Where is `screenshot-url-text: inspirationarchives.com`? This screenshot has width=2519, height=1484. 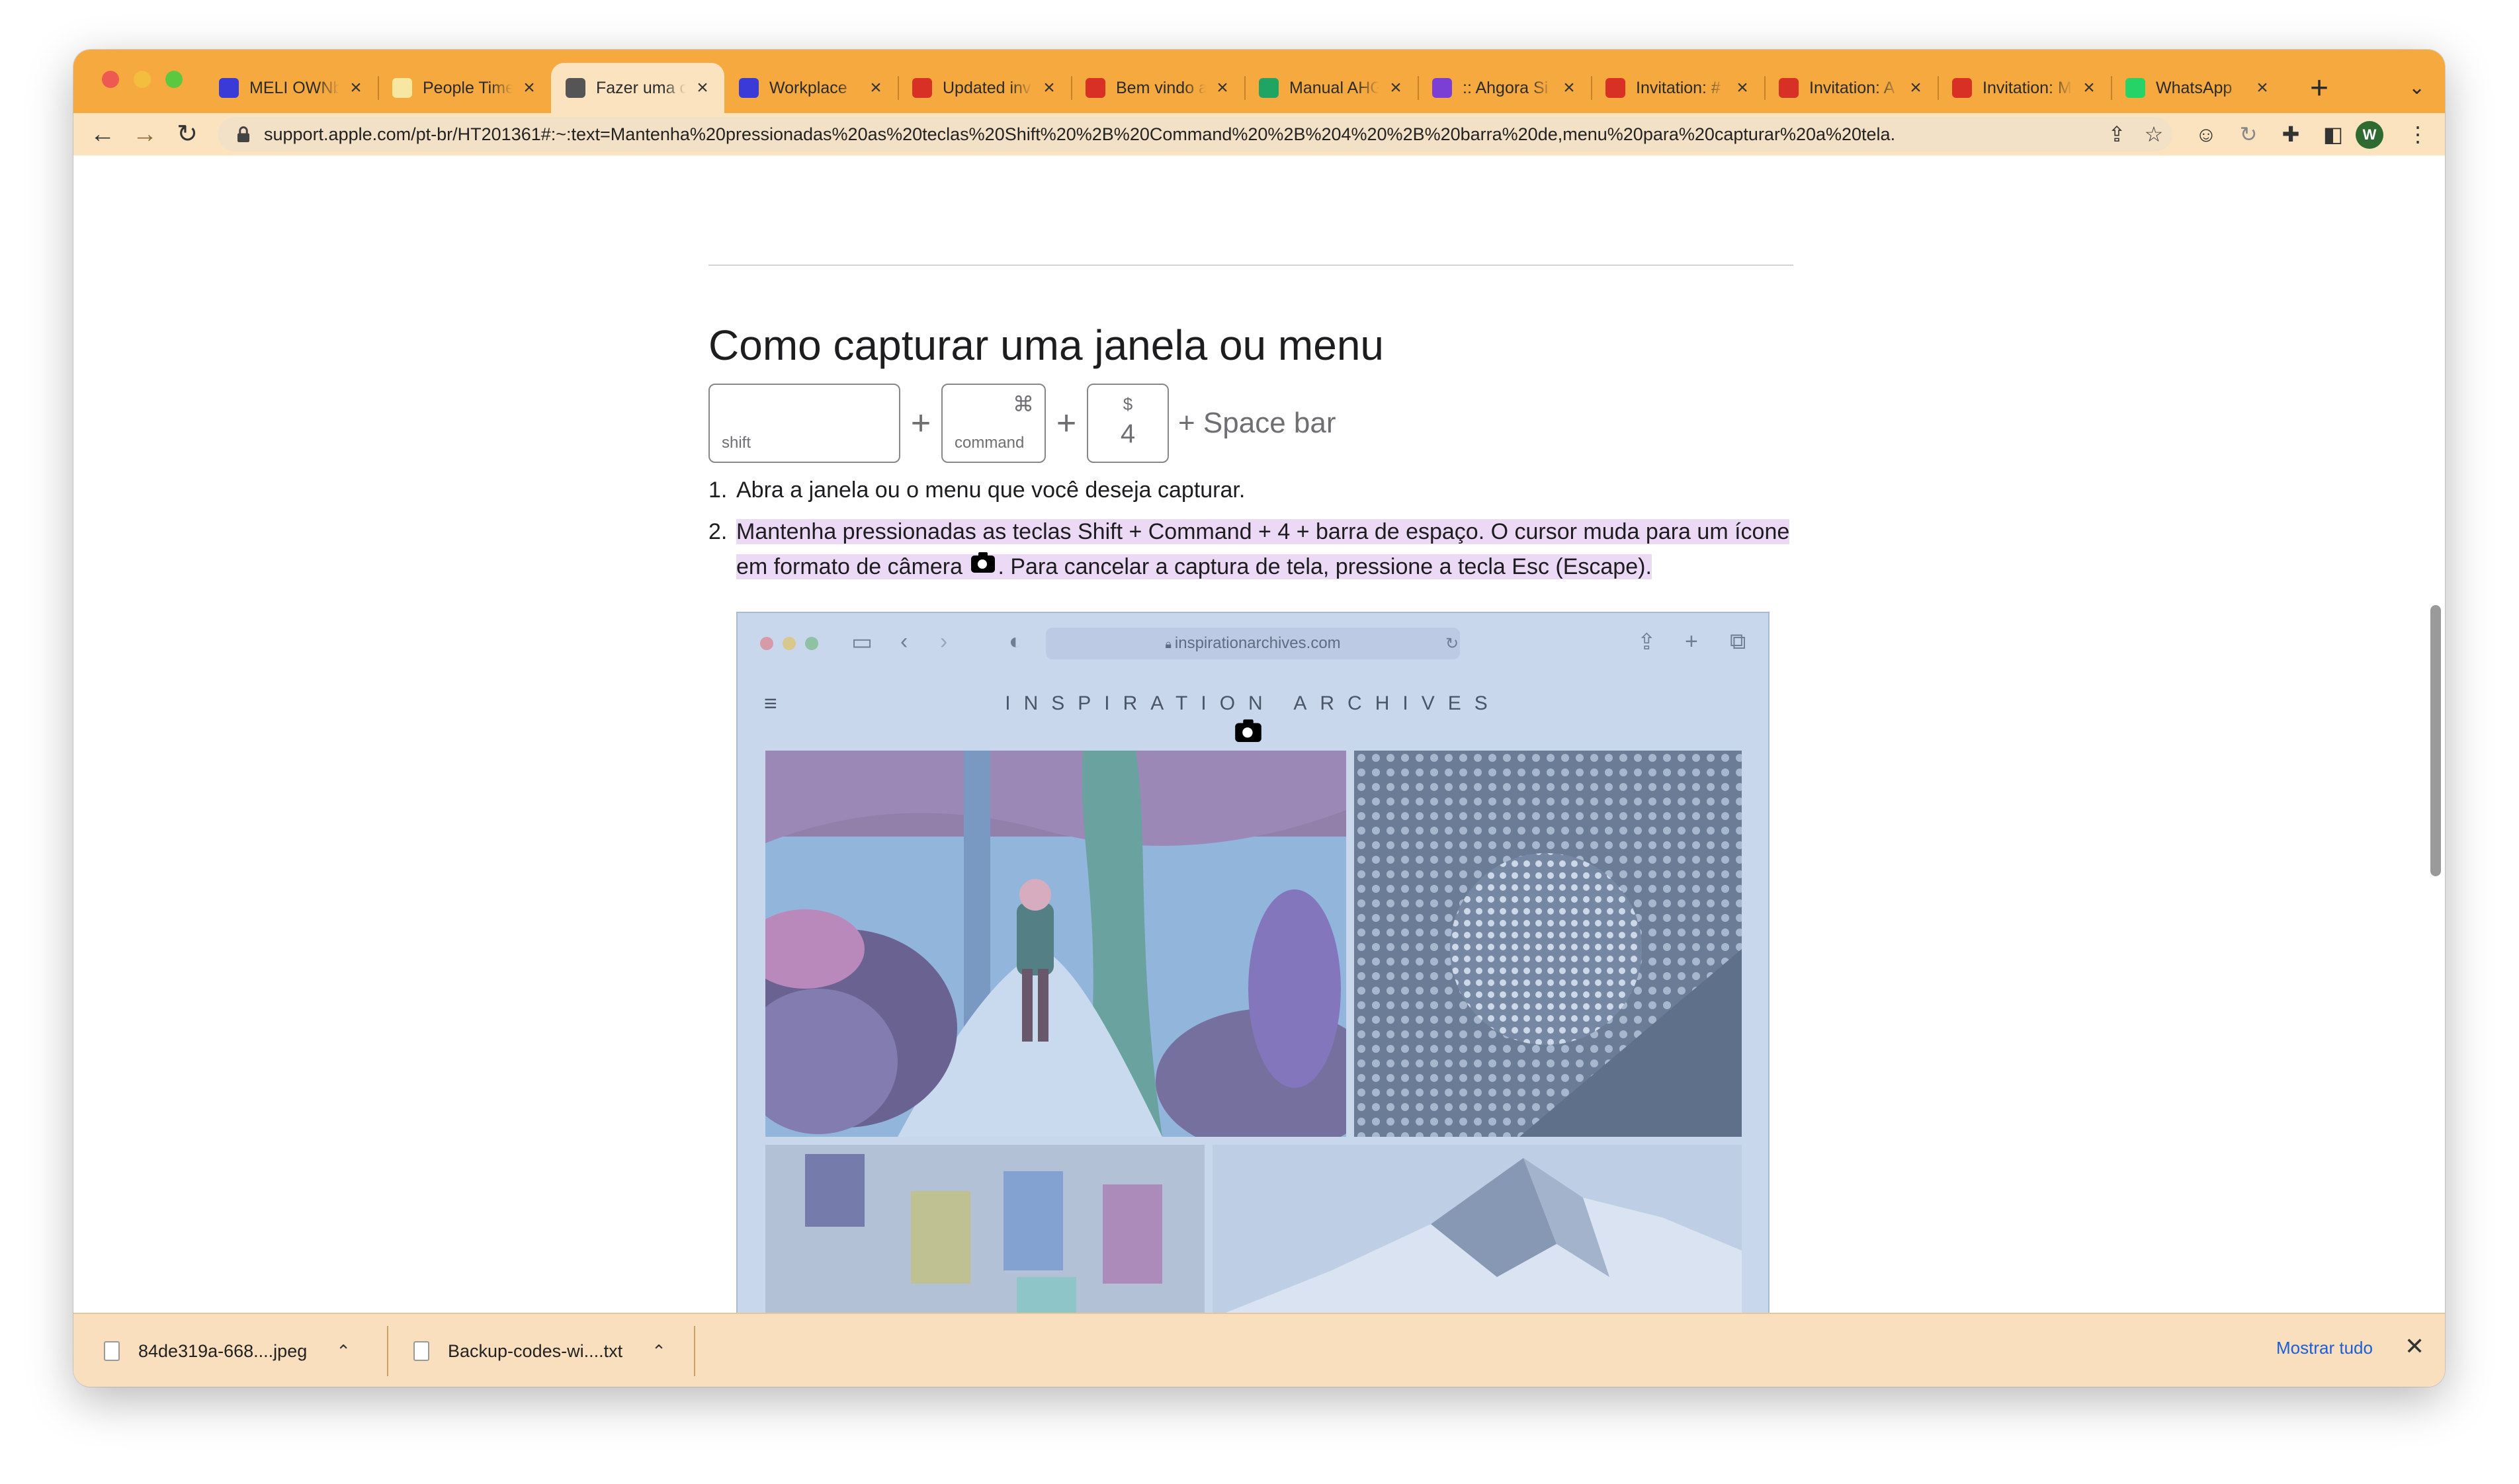 screenshot-url-text: inspirationarchives.com is located at coordinates (1257, 643).